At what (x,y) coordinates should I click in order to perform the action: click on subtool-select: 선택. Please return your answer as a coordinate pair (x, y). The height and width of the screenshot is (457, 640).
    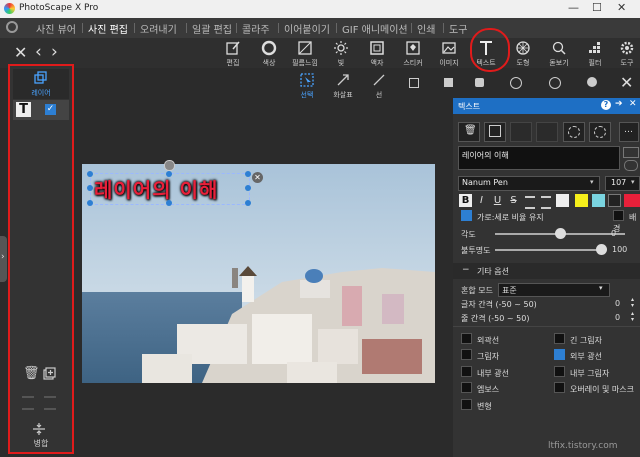
    Looking at the image, I should click on (307, 86).